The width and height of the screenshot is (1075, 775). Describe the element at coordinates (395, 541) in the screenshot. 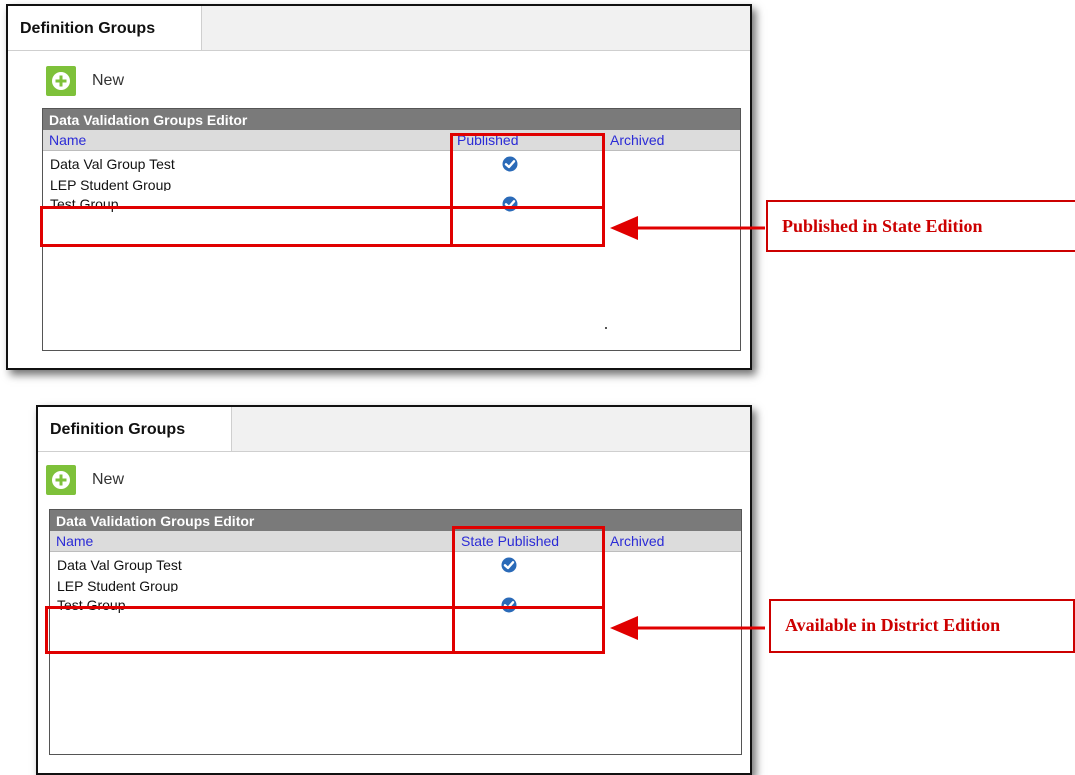

I see `column-header-row: Name State Published Archived` at that location.